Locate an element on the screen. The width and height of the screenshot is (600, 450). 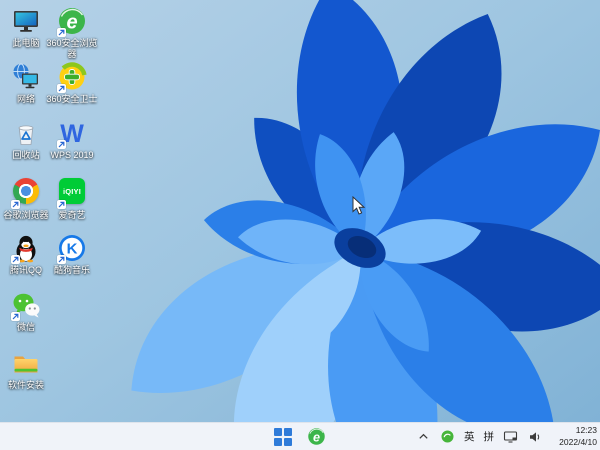
desktop-icon-network: 网络 is located at coordinates (26, 83).